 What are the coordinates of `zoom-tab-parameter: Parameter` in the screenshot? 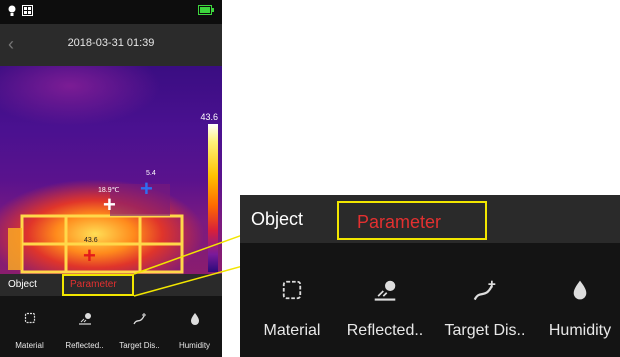 It's located at (412, 220).